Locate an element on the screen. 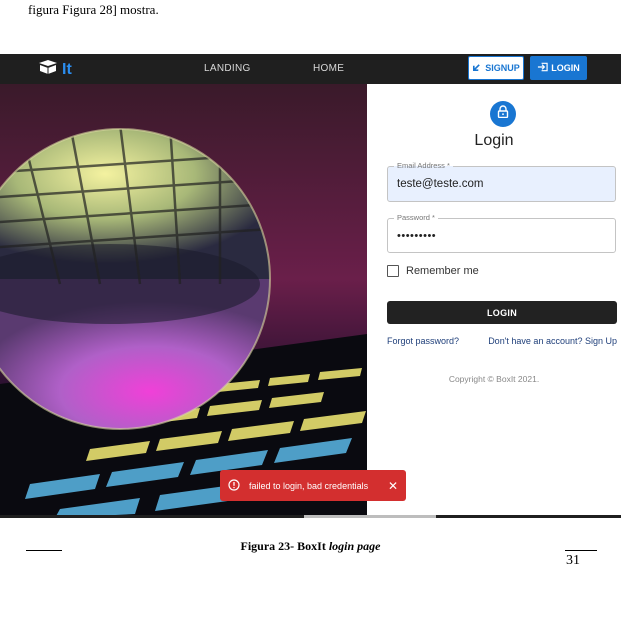 The image size is (621, 621). email-field: Email Address * teste@teste.com is located at coordinates (501, 181).